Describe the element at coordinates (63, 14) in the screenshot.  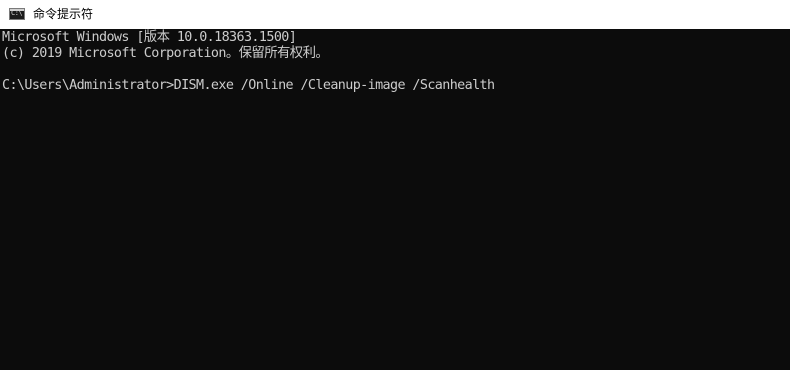
I see `window-title: 命令提示符` at that location.